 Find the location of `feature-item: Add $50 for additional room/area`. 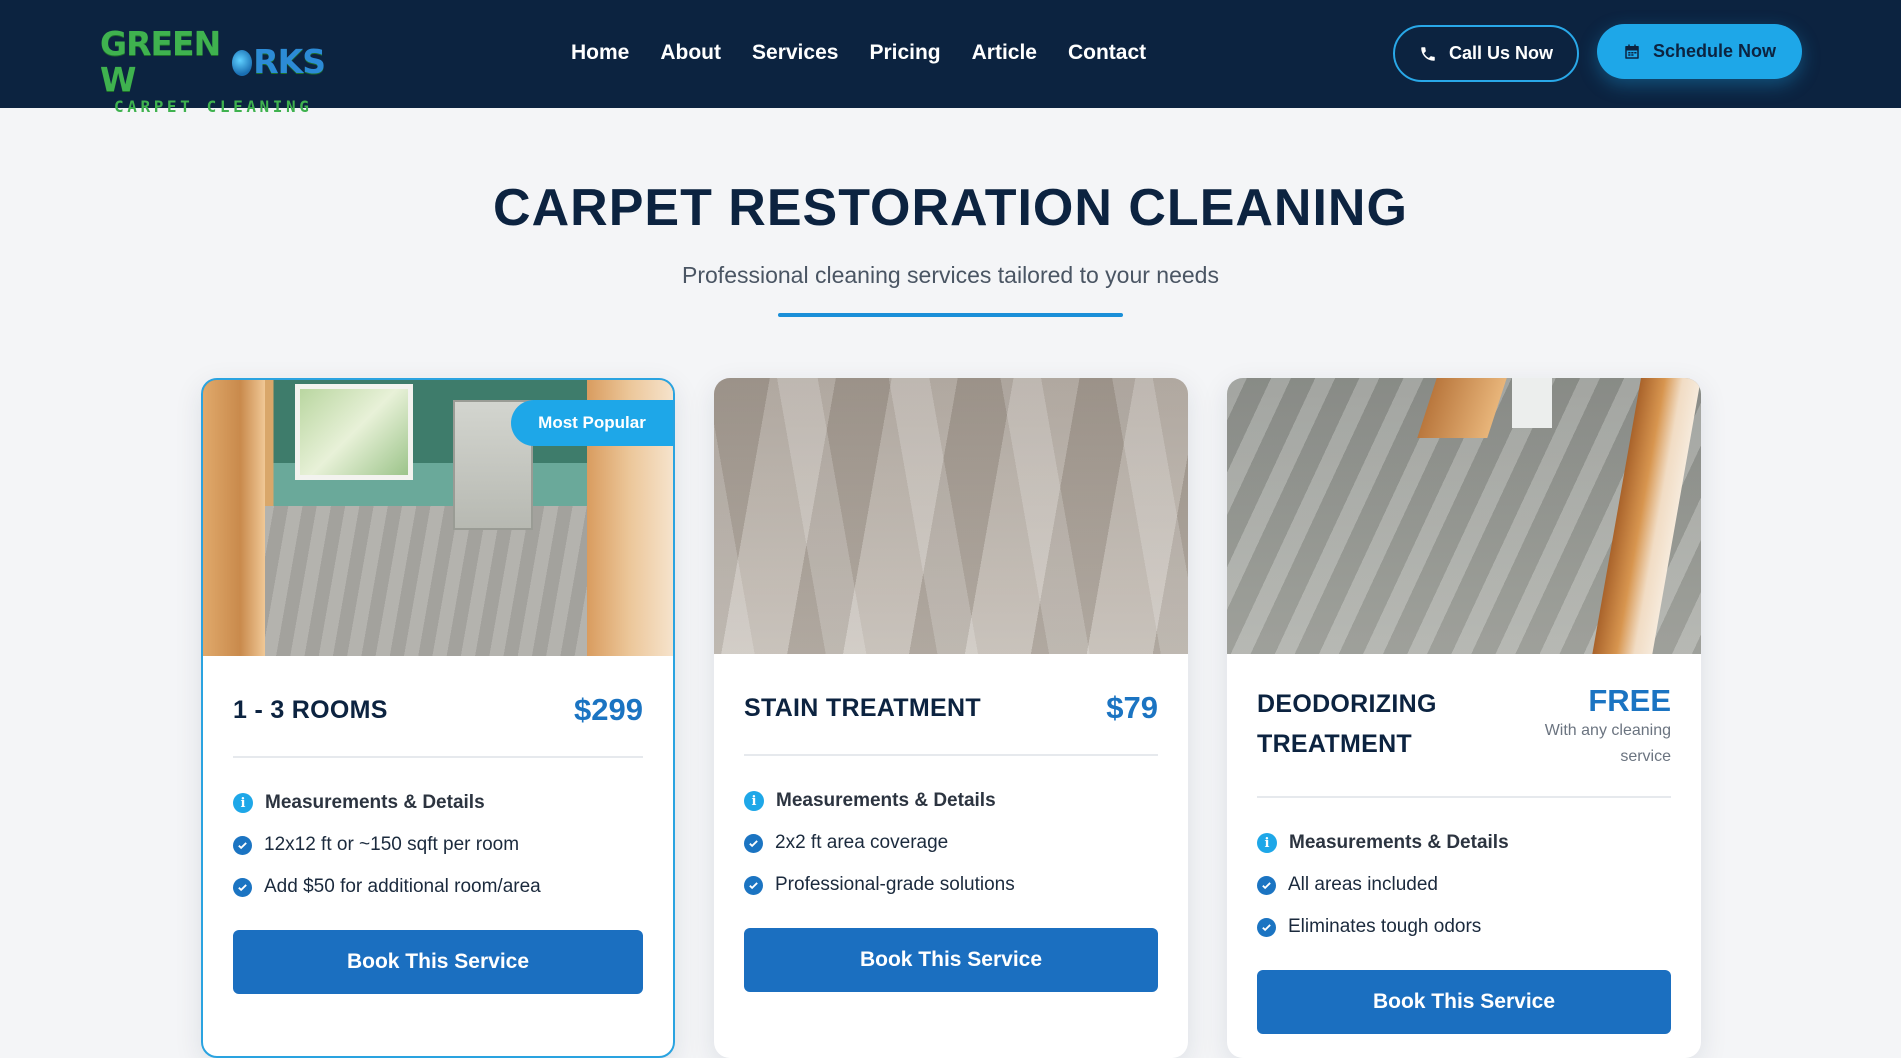

feature-item: Add $50 for additional room/area is located at coordinates (438, 887).